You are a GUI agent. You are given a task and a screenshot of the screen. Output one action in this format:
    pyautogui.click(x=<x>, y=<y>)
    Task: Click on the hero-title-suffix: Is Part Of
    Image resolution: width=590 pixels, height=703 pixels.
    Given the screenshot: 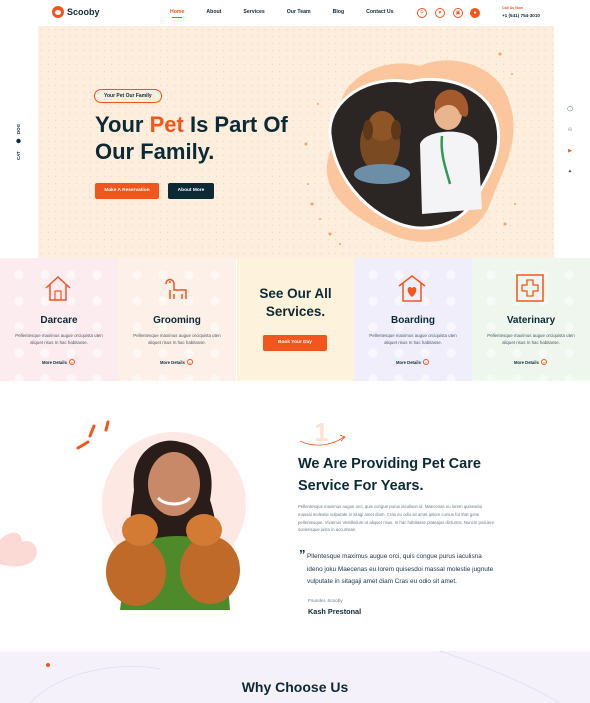 What is the action you would take?
    pyautogui.click(x=235, y=124)
    